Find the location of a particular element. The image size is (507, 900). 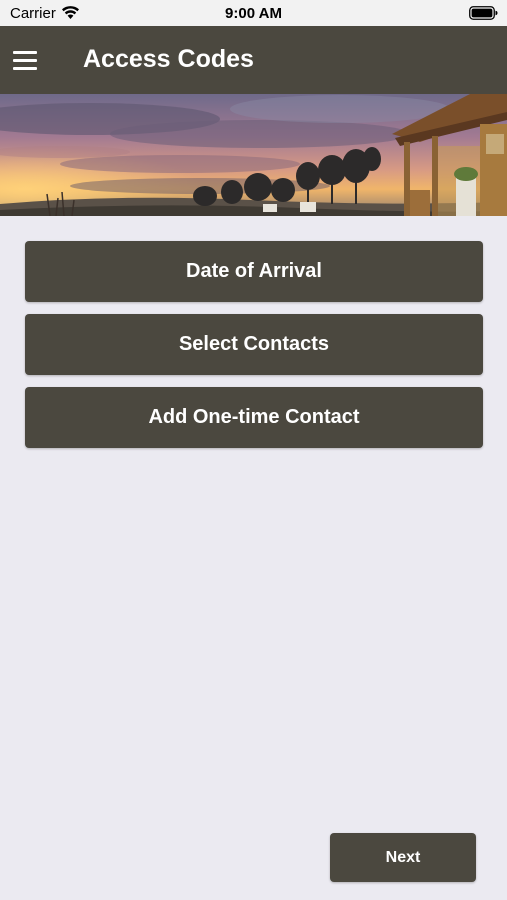

next-label: Next is located at coordinates (403, 857).